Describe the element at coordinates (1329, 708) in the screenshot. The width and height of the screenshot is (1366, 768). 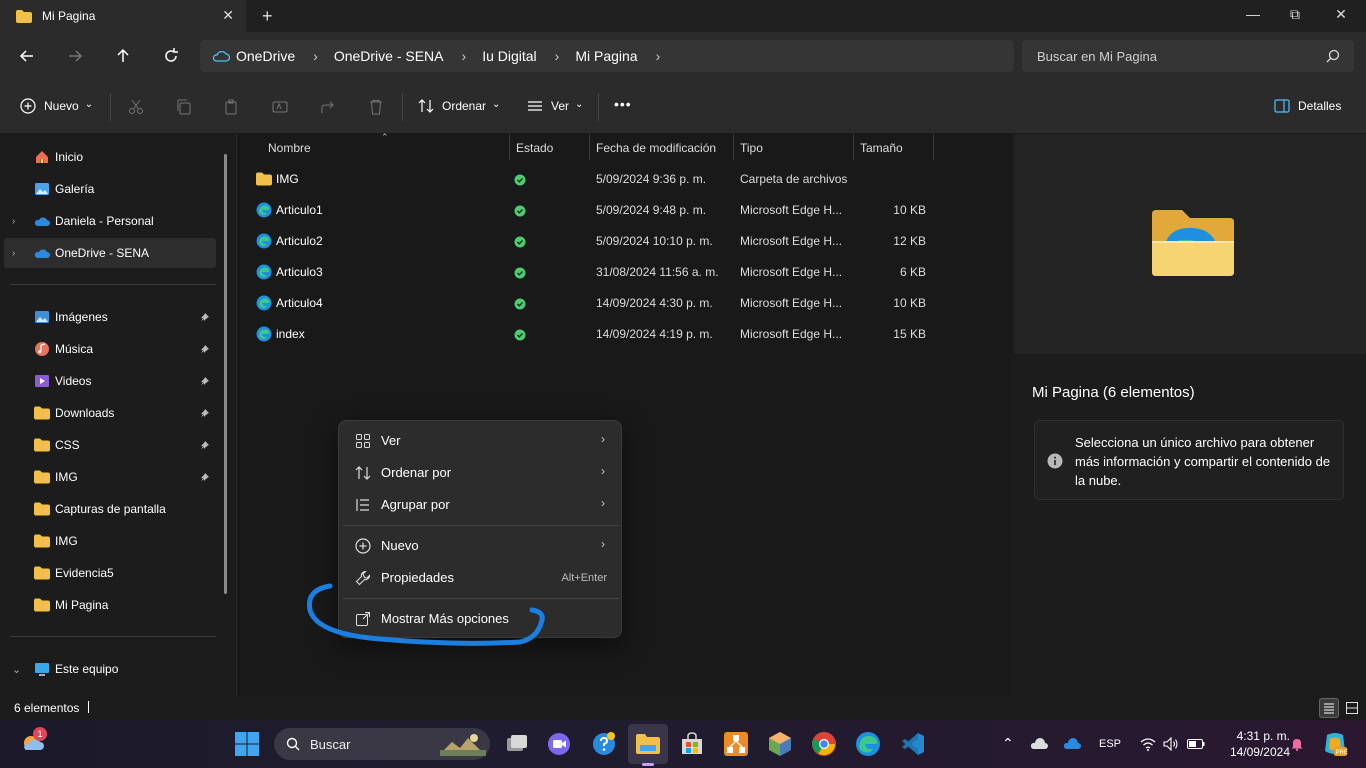
I see `details-view-button` at that location.